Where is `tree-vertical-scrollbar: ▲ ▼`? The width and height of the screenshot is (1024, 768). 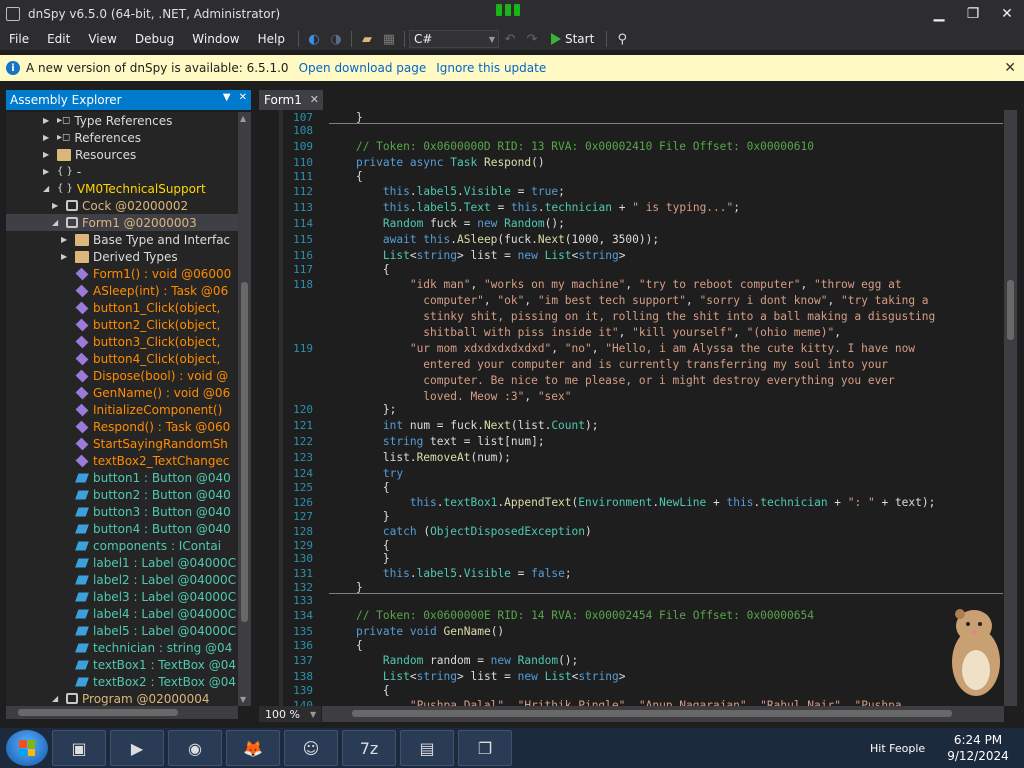 tree-vertical-scrollbar: ▲ ▼ is located at coordinates (244, 409).